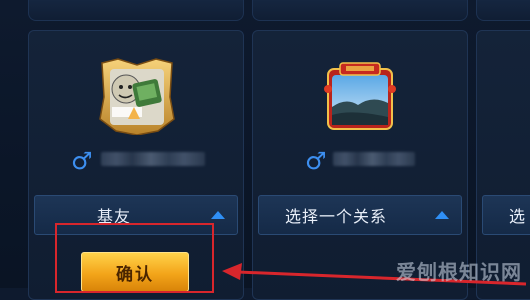 The height and width of the screenshot is (300, 530). I want to click on relation-dropdown-3: 选, so click(506, 215).